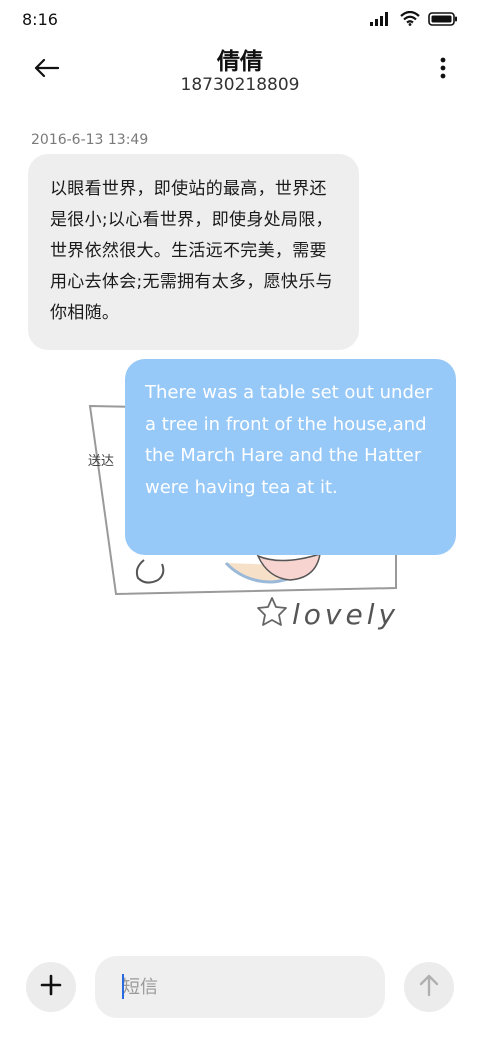 The height and width of the screenshot is (1040, 480). I want to click on wifi-icon, so click(410, 20).